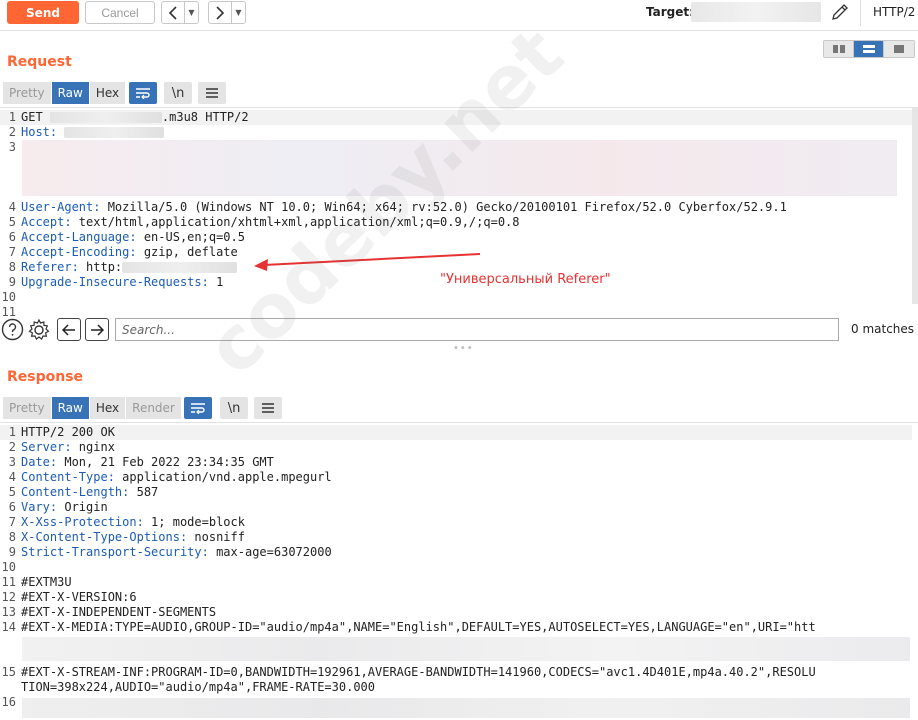  What do you see at coordinates (39, 62) in the screenshot?
I see `request-title: Request` at bounding box center [39, 62].